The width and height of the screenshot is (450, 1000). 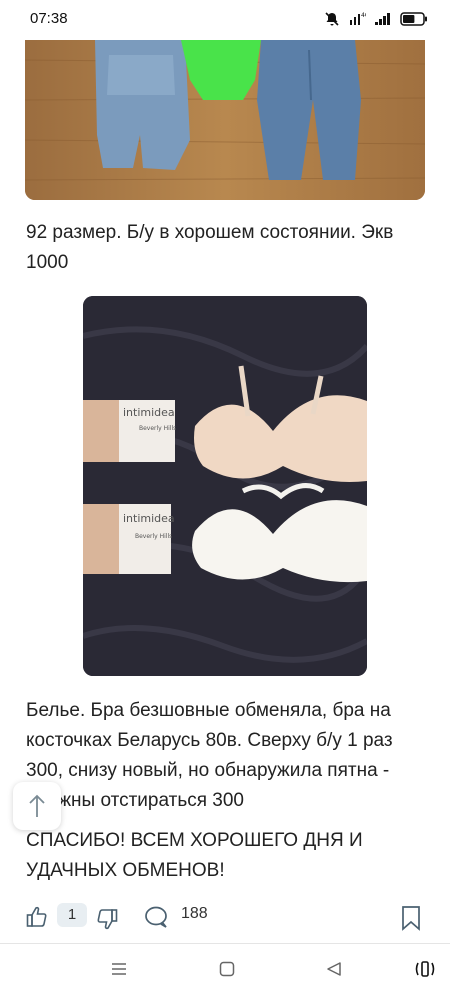 I want to click on wifi-icon: 4G, so click(x=358, y=18).